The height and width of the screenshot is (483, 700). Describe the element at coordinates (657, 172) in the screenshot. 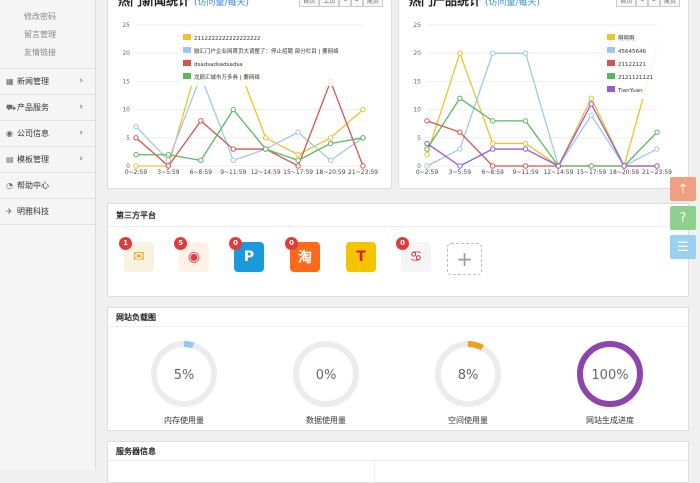

I see `x-tick-label: 21~23:59` at that location.